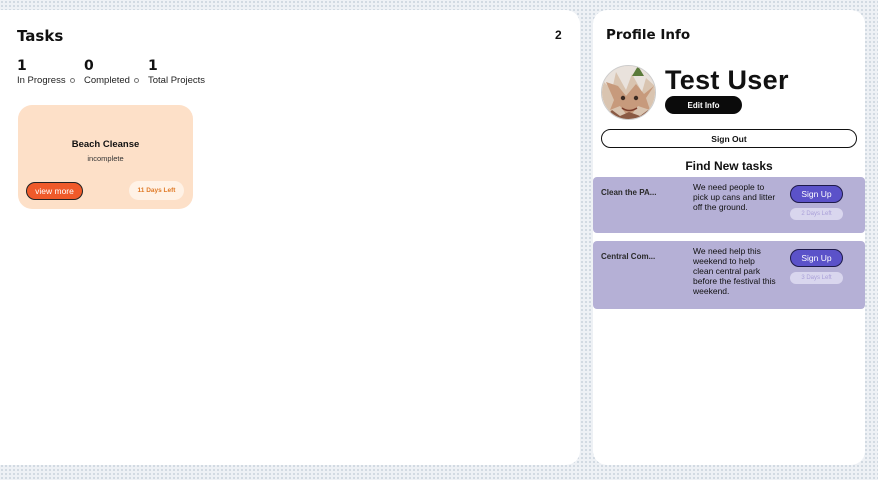 The height and width of the screenshot is (480, 878). I want to click on tasks-title: Tasks, so click(40, 36).